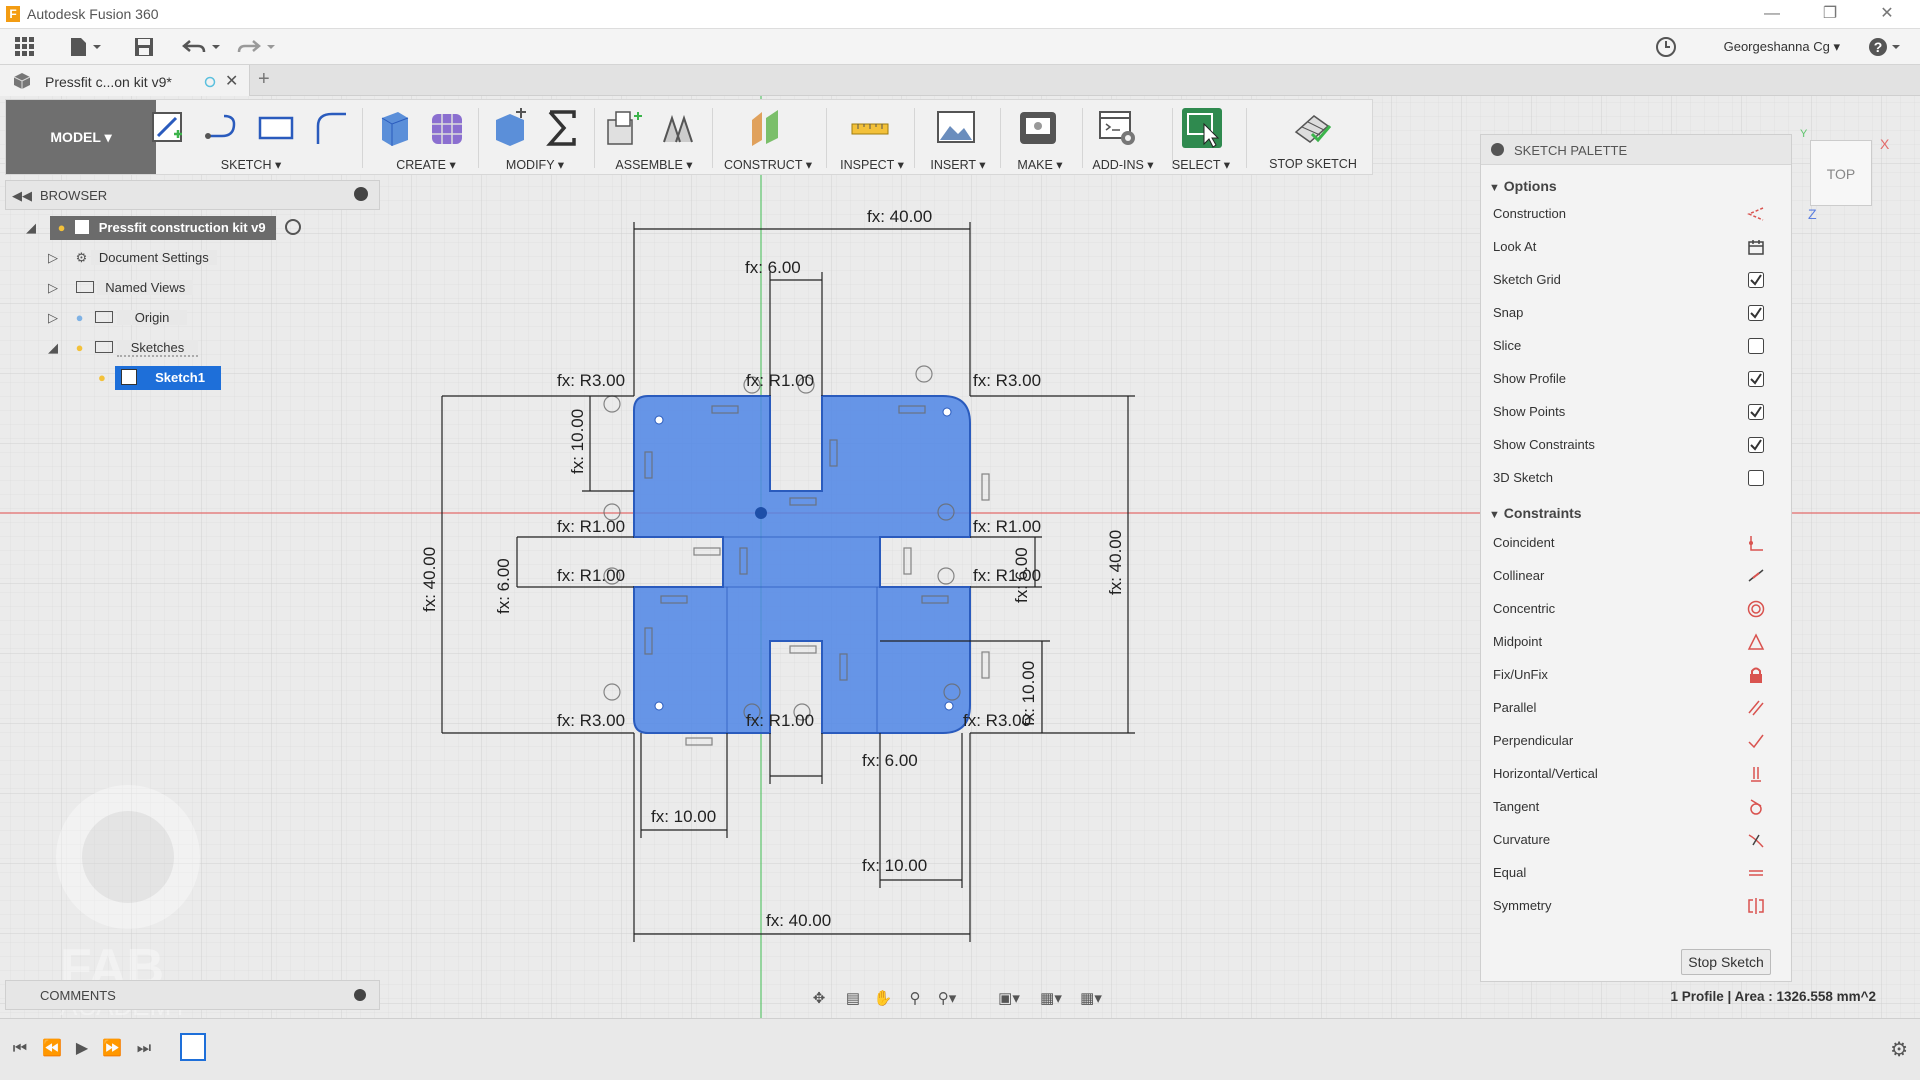  I want to click on form-icon, so click(448, 128).